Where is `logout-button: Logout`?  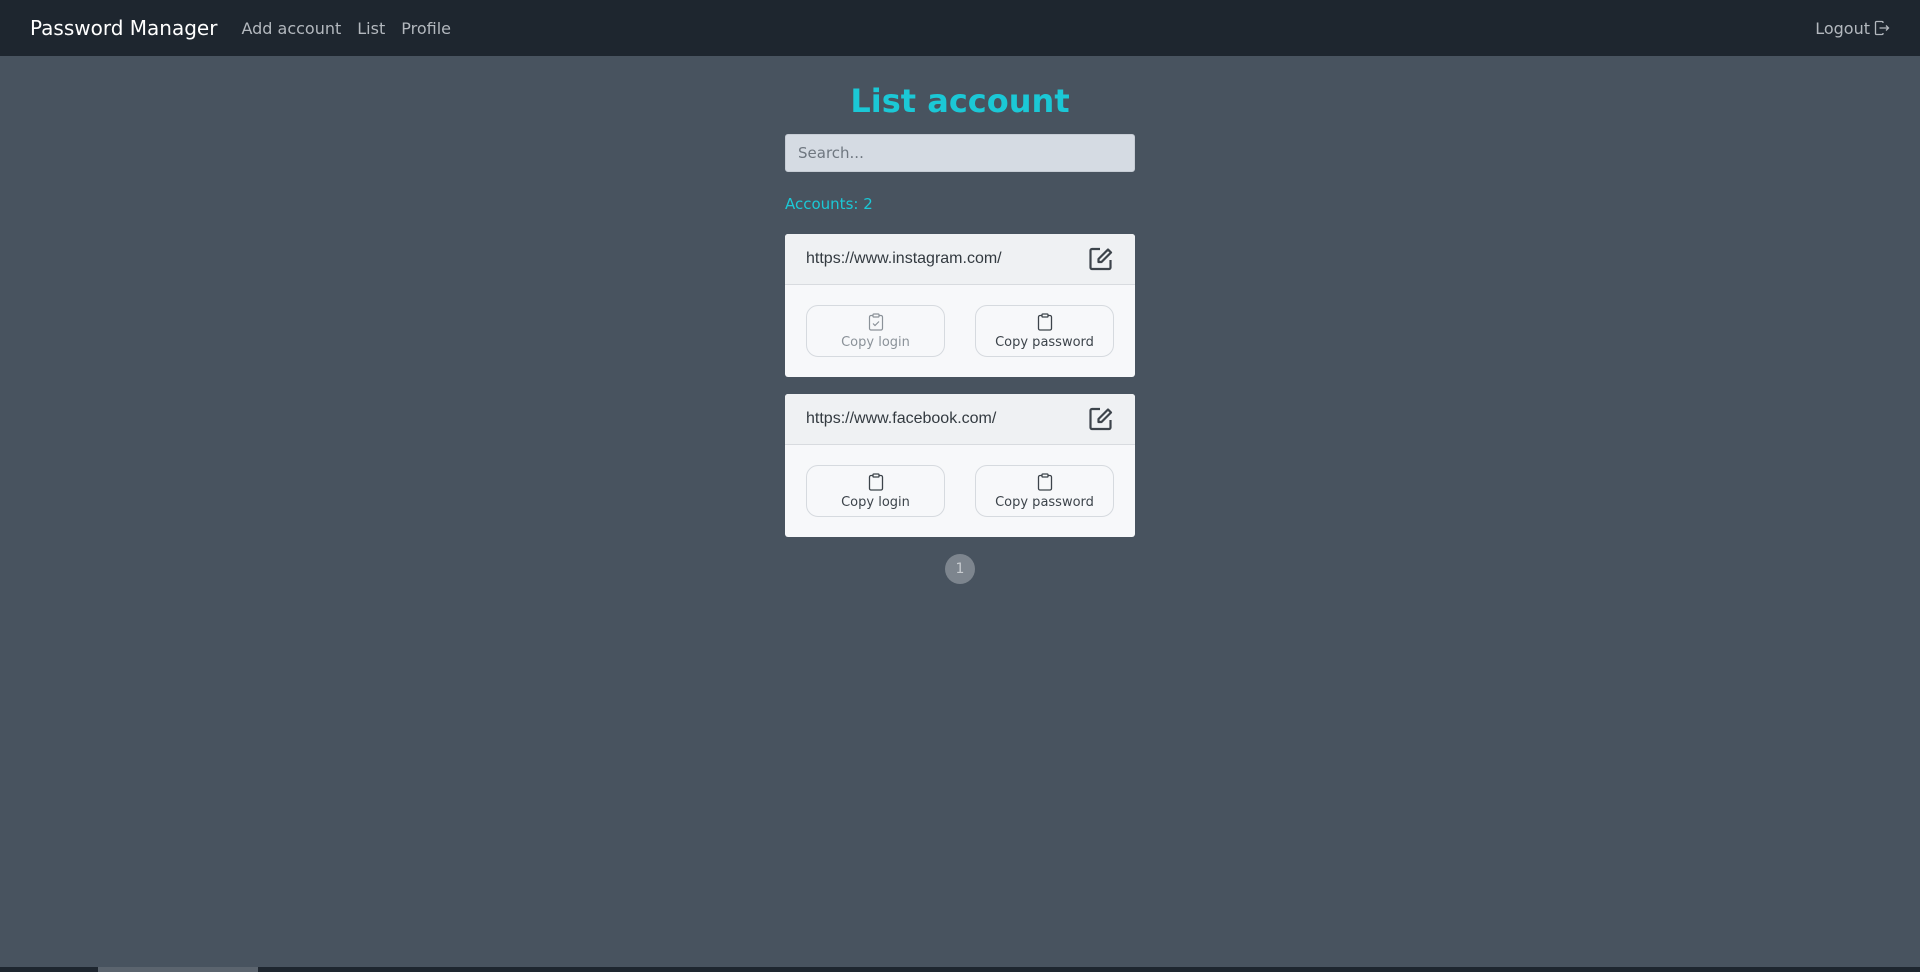 logout-button: Logout is located at coordinates (1852, 28).